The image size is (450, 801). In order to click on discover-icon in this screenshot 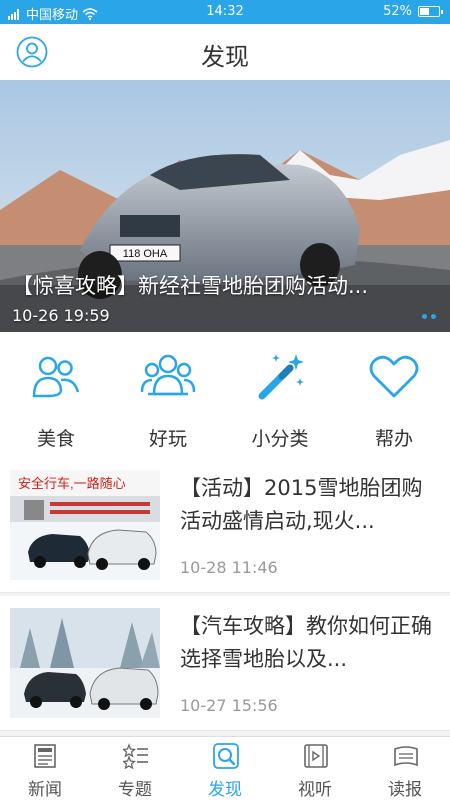, I will do `click(226, 756)`.